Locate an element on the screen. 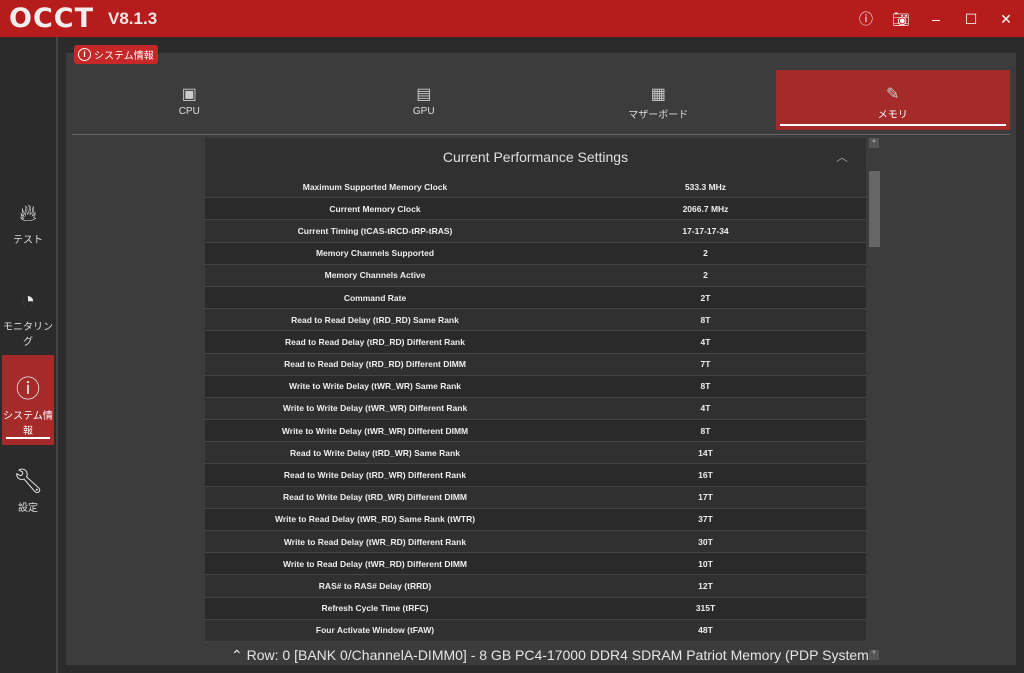 The image size is (1024, 673). table-row: Maximum Supported Memory Clock 533.3 MHz is located at coordinates (535, 187).